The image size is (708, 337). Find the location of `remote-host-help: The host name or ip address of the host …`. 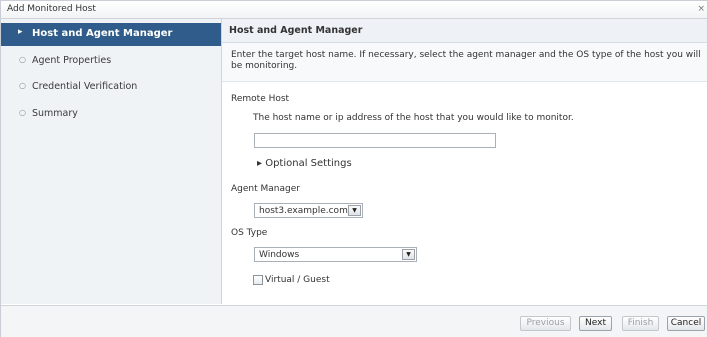

remote-host-help: The host name or ip address of the host … is located at coordinates (413, 118).